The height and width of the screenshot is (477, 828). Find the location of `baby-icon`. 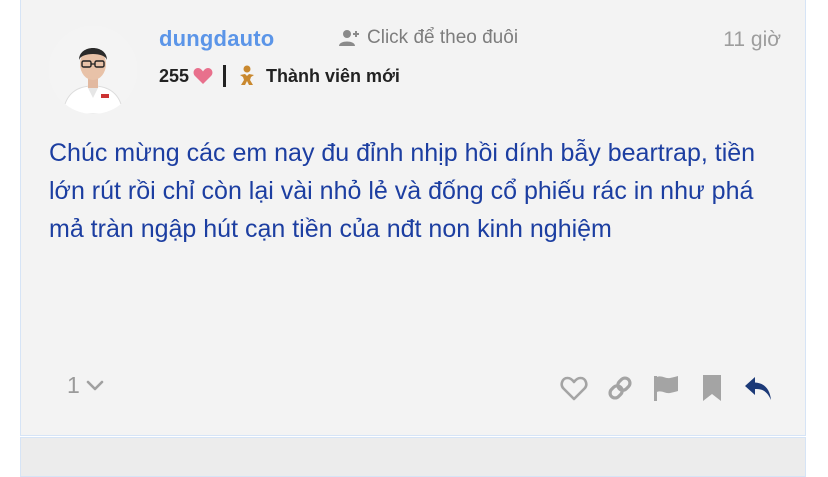

baby-icon is located at coordinates (247, 75).